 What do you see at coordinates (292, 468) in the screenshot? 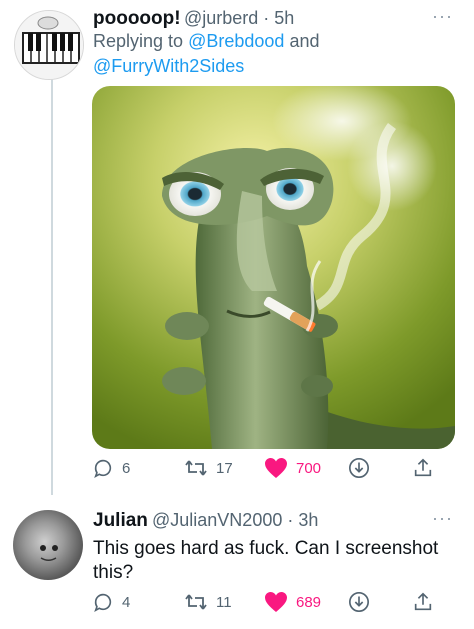
I see `like-button: 700` at bounding box center [292, 468].